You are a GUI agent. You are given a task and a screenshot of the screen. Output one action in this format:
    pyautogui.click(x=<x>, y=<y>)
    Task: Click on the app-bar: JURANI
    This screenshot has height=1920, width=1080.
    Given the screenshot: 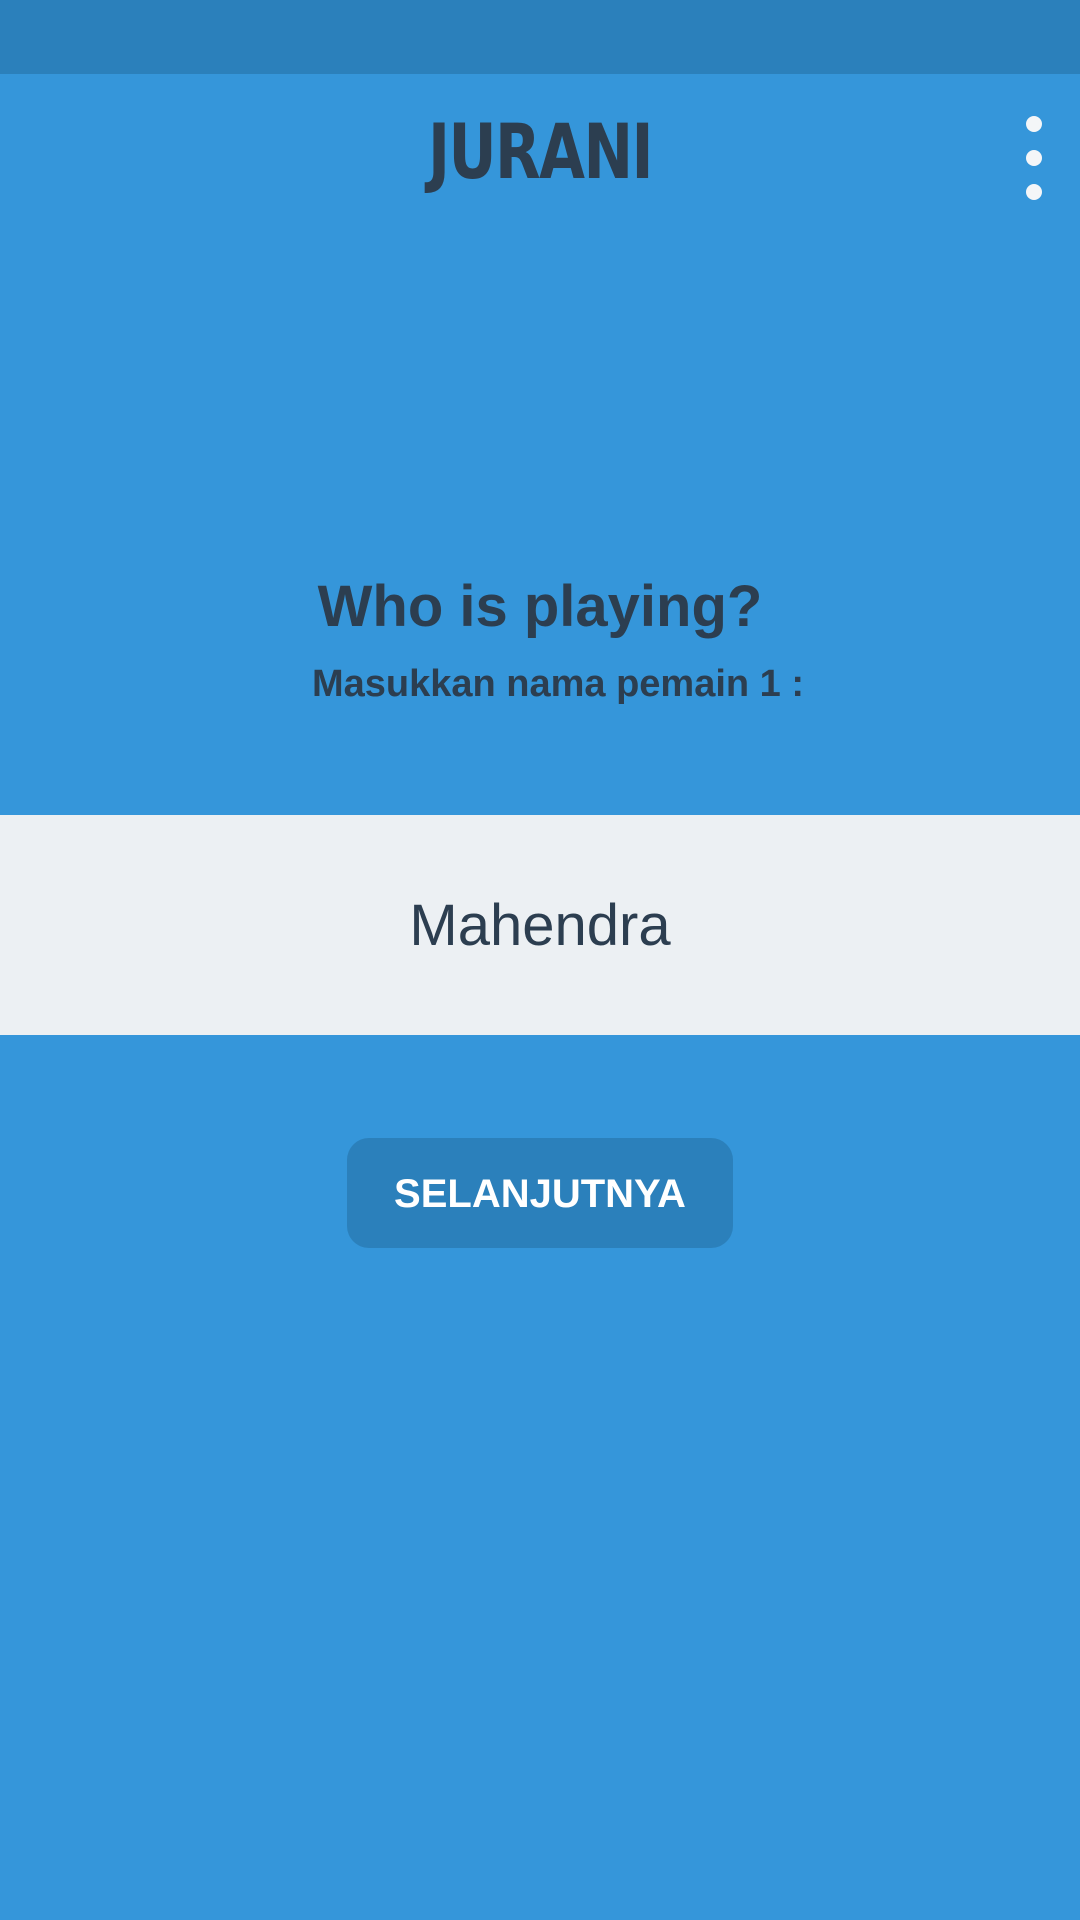 What is the action you would take?
    pyautogui.click(x=540, y=159)
    